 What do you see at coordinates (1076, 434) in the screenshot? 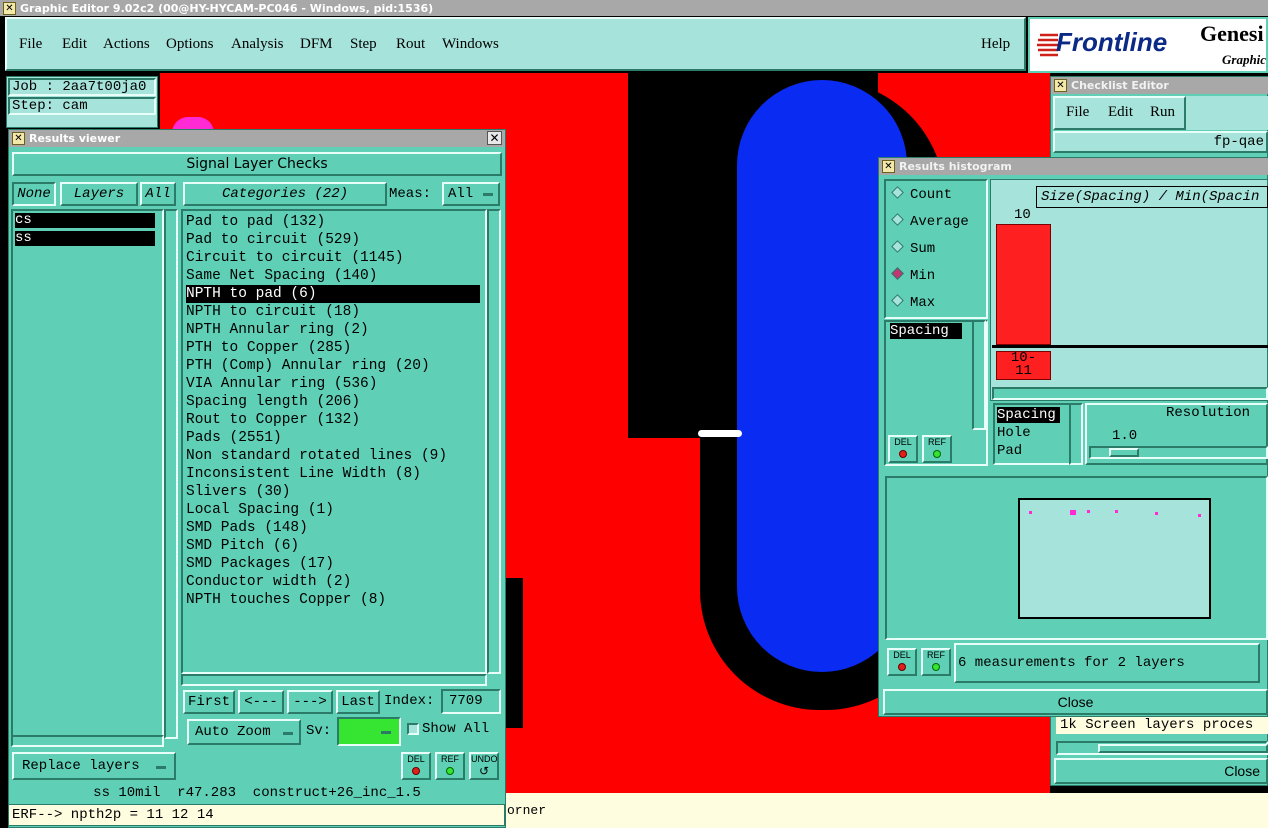
I see `type-list-vscrollbar` at bounding box center [1076, 434].